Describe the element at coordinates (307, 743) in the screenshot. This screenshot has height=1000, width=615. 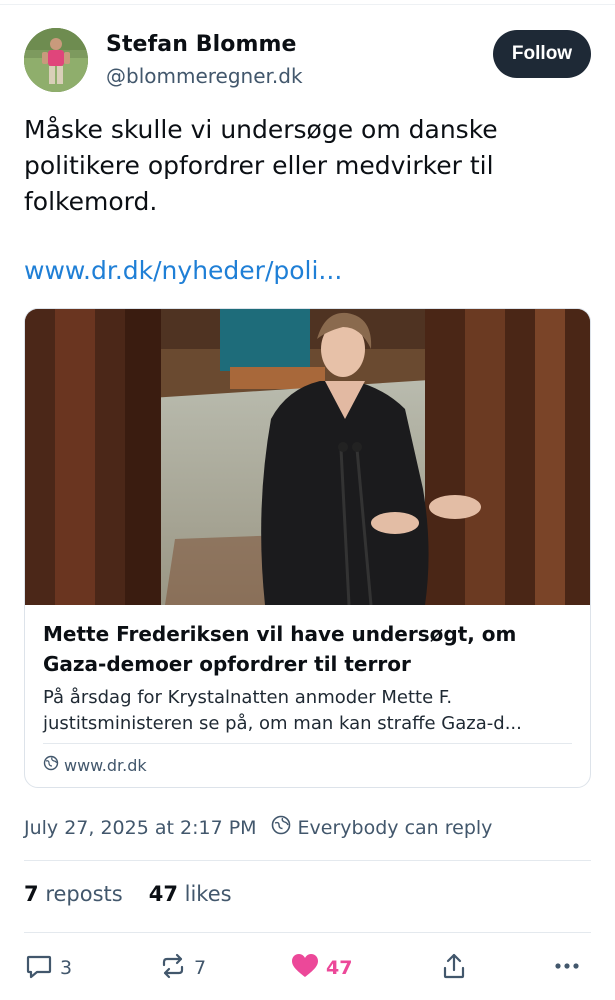
I see `card-divider` at that location.